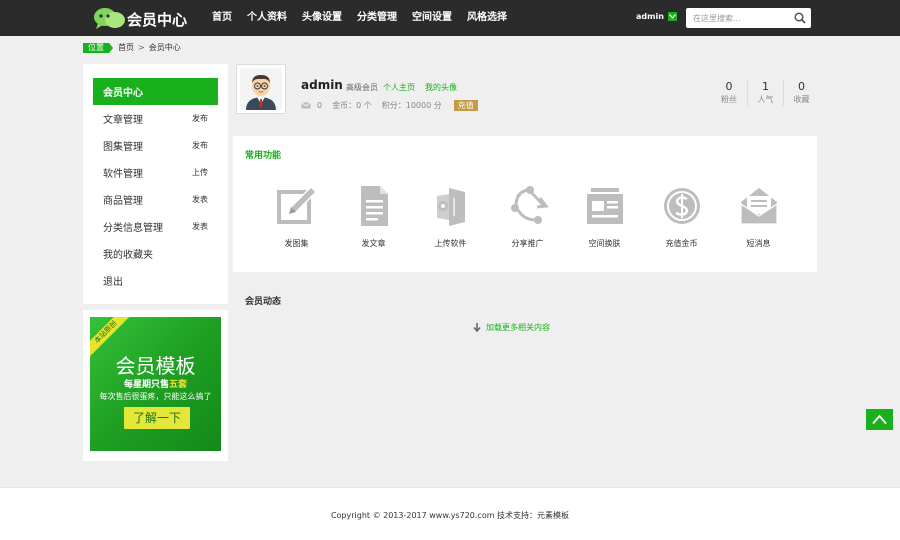 The width and height of the screenshot is (900, 540). What do you see at coordinates (222, 18) in the screenshot?
I see `nav-home: 首页` at bounding box center [222, 18].